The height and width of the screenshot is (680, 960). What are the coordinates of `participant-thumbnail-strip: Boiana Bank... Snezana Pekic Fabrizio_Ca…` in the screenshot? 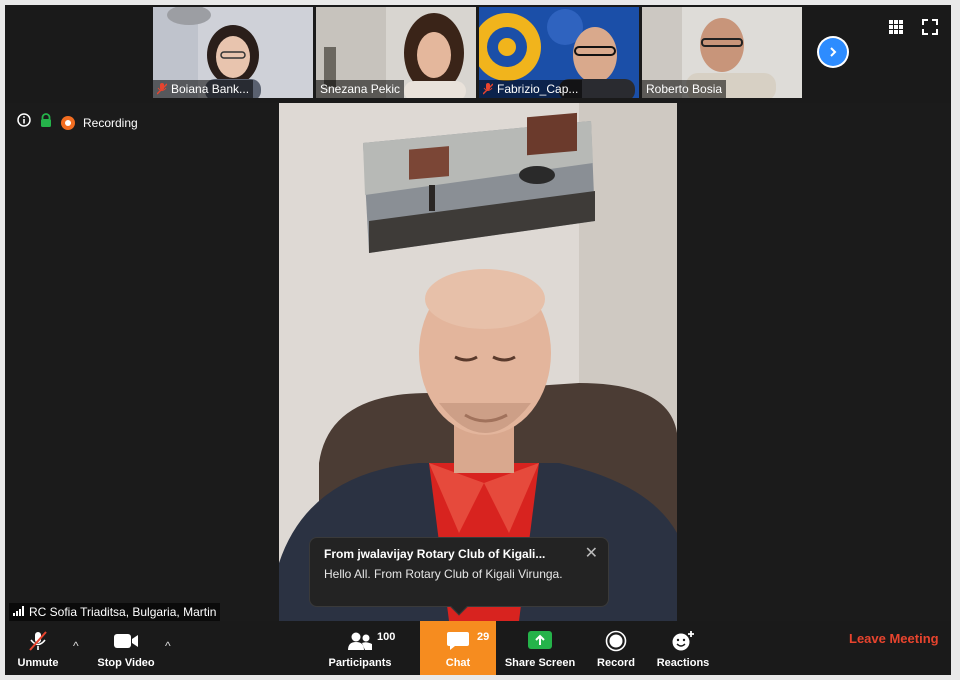 It's located at (478, 54).